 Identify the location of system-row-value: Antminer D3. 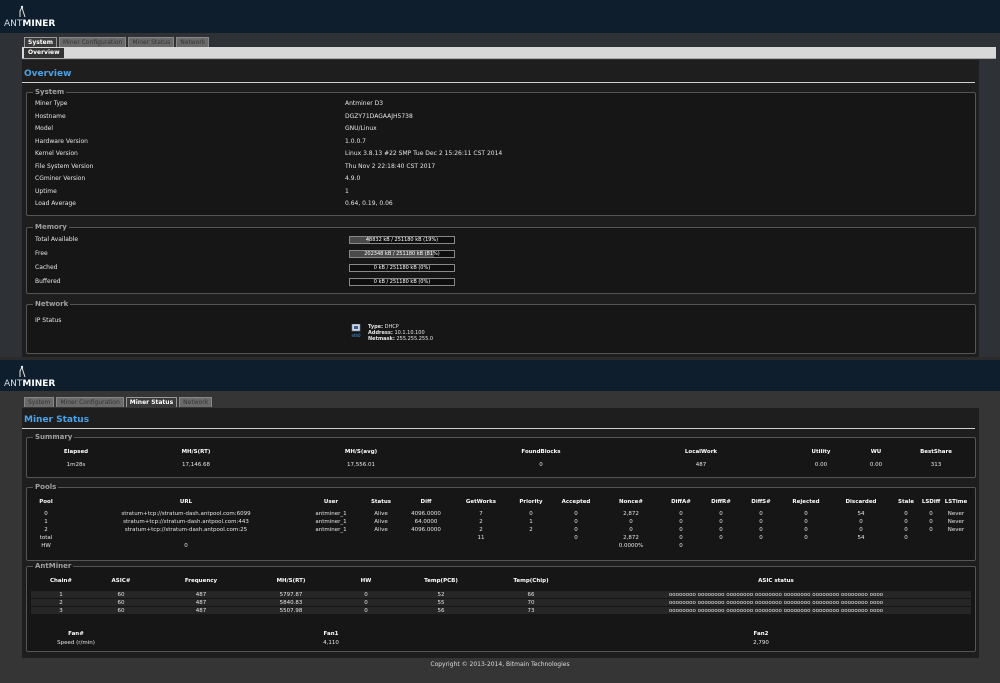
(364, 103).